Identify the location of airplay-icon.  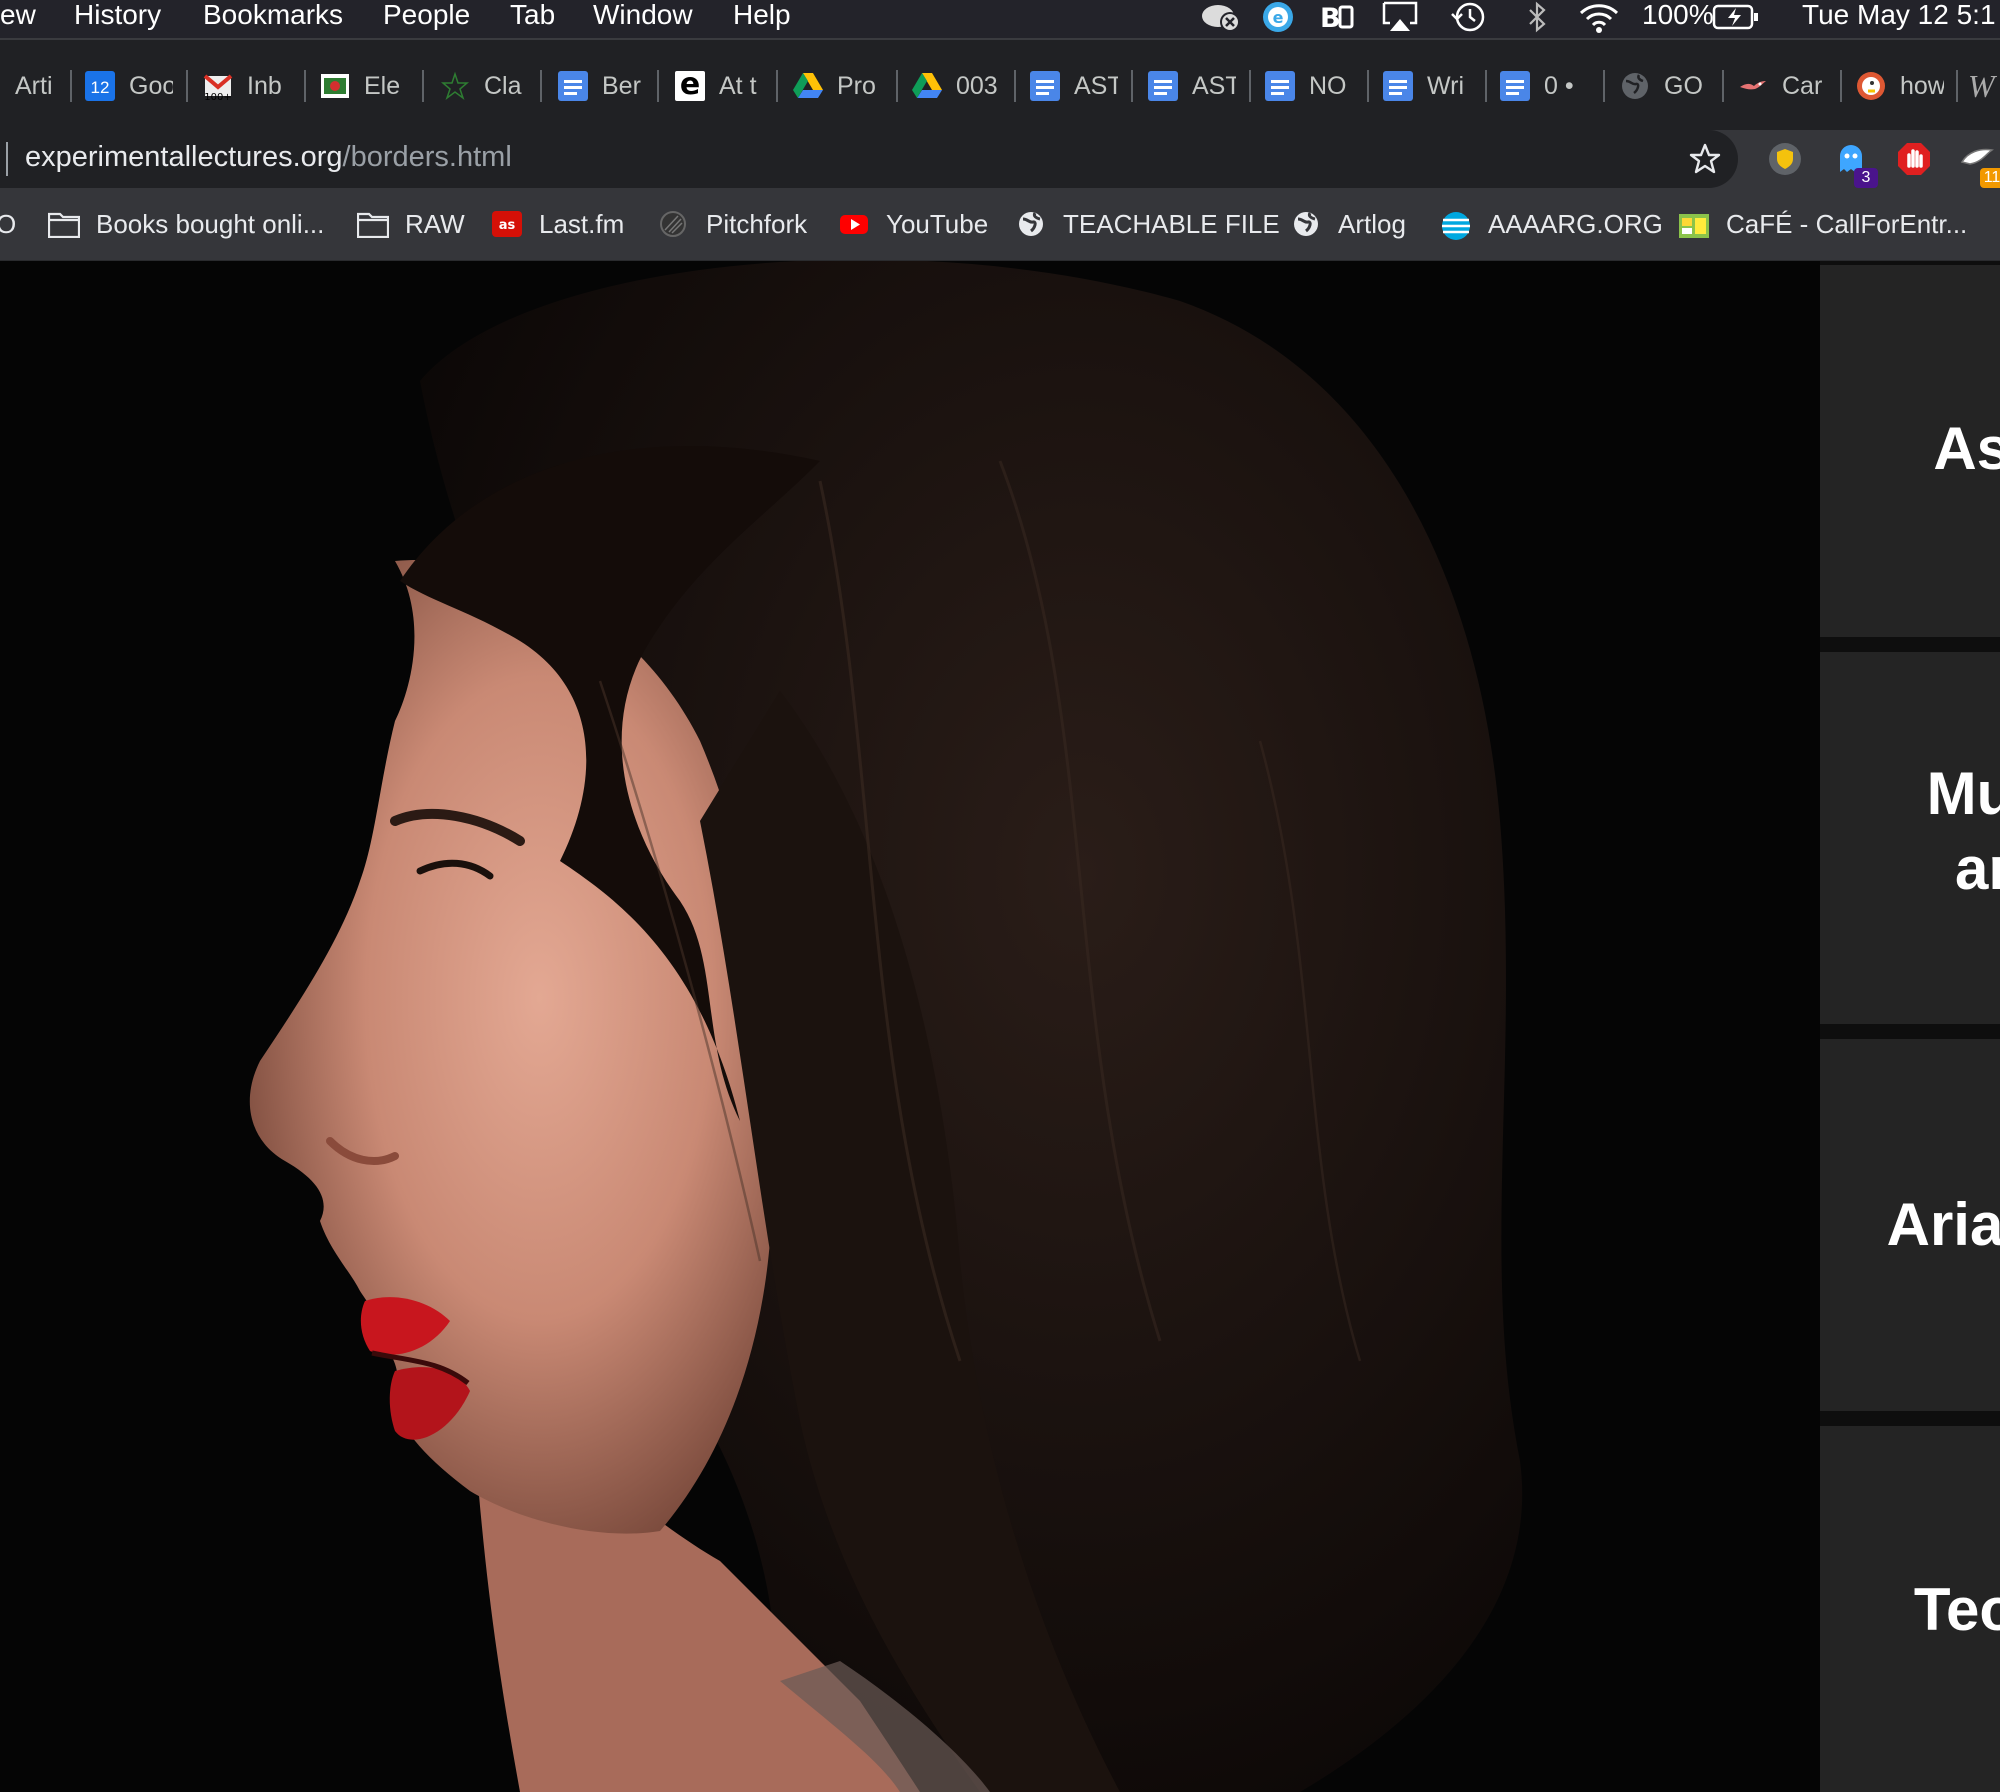
(1400, 17).